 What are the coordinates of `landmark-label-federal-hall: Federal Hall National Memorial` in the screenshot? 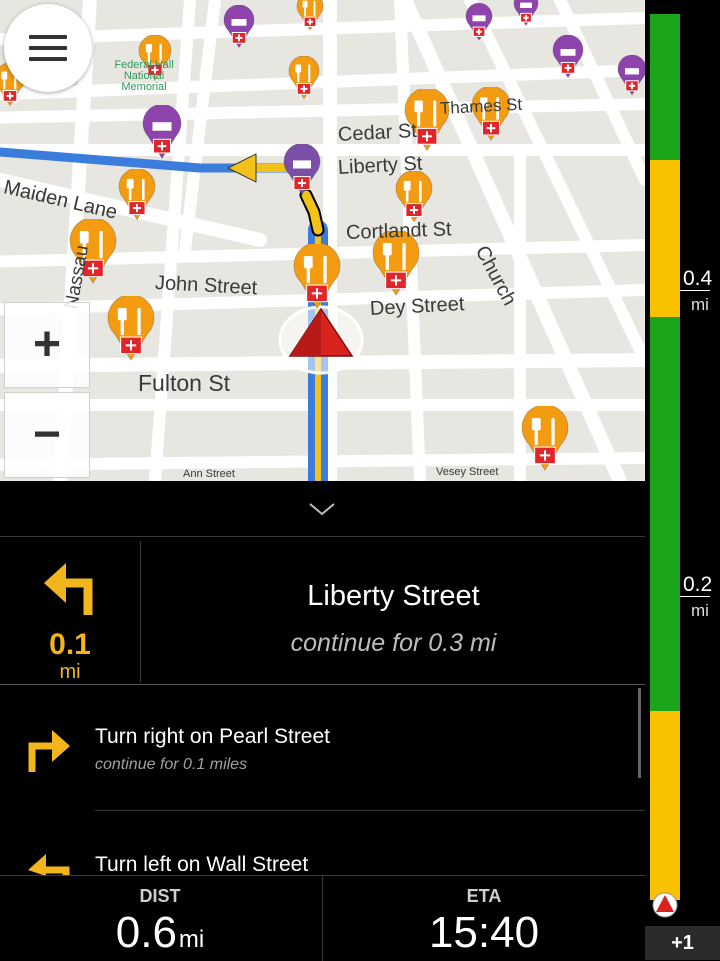 It's located at (144, 76).